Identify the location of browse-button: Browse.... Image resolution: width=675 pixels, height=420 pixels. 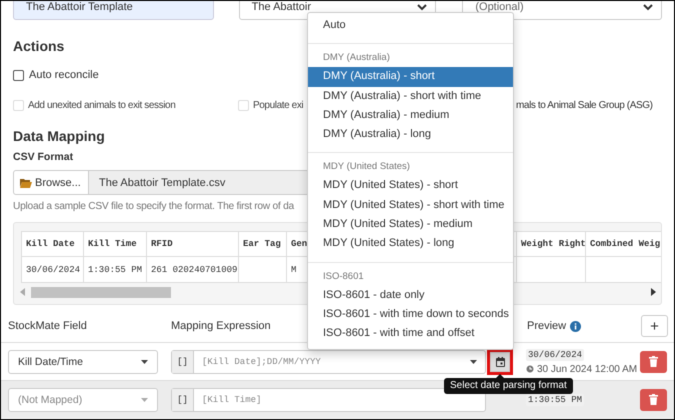
(51, 182).